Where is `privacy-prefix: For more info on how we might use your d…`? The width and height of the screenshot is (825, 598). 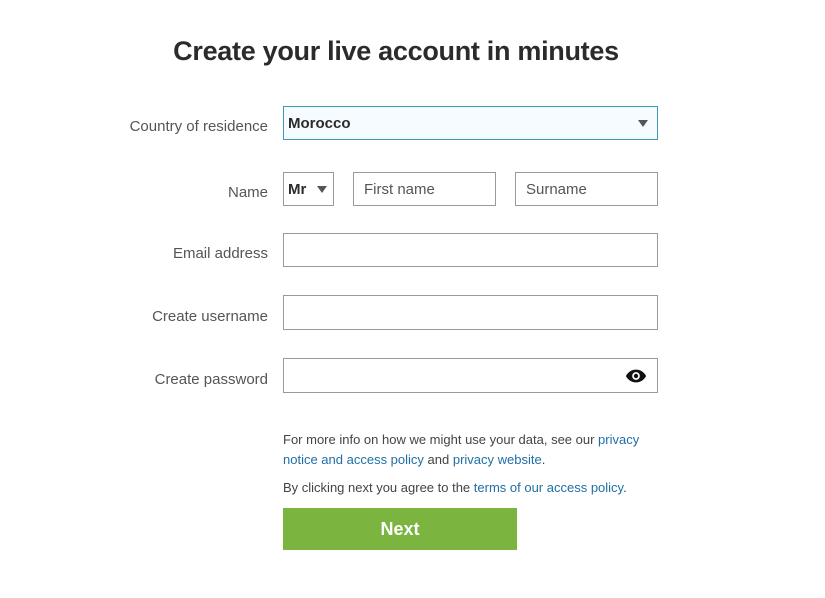
privacy-prefix: For more info on how we might use your d… is located at coordinates (441, 439).